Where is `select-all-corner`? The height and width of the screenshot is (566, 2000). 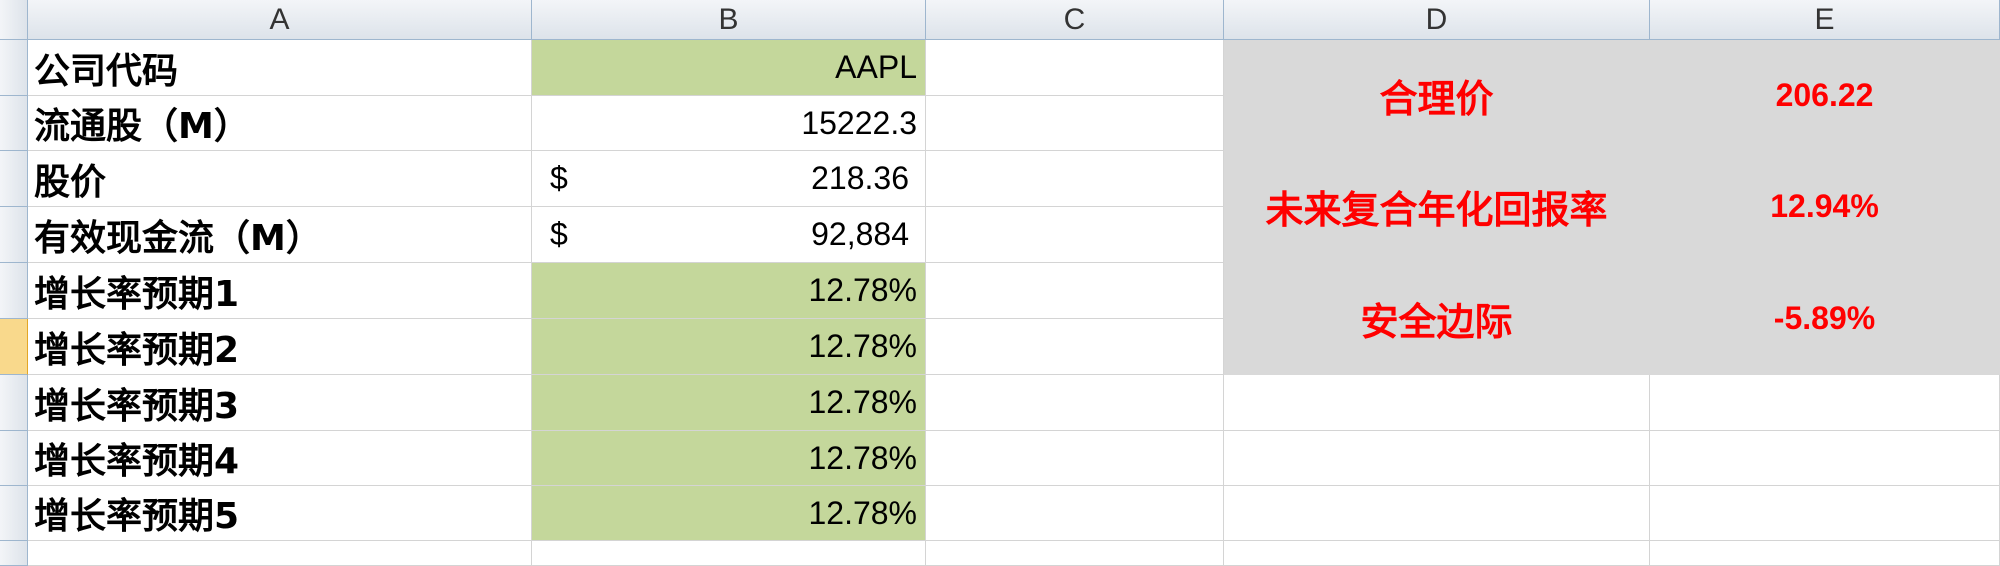 select-all-corner is located at coordinates (14, 20).